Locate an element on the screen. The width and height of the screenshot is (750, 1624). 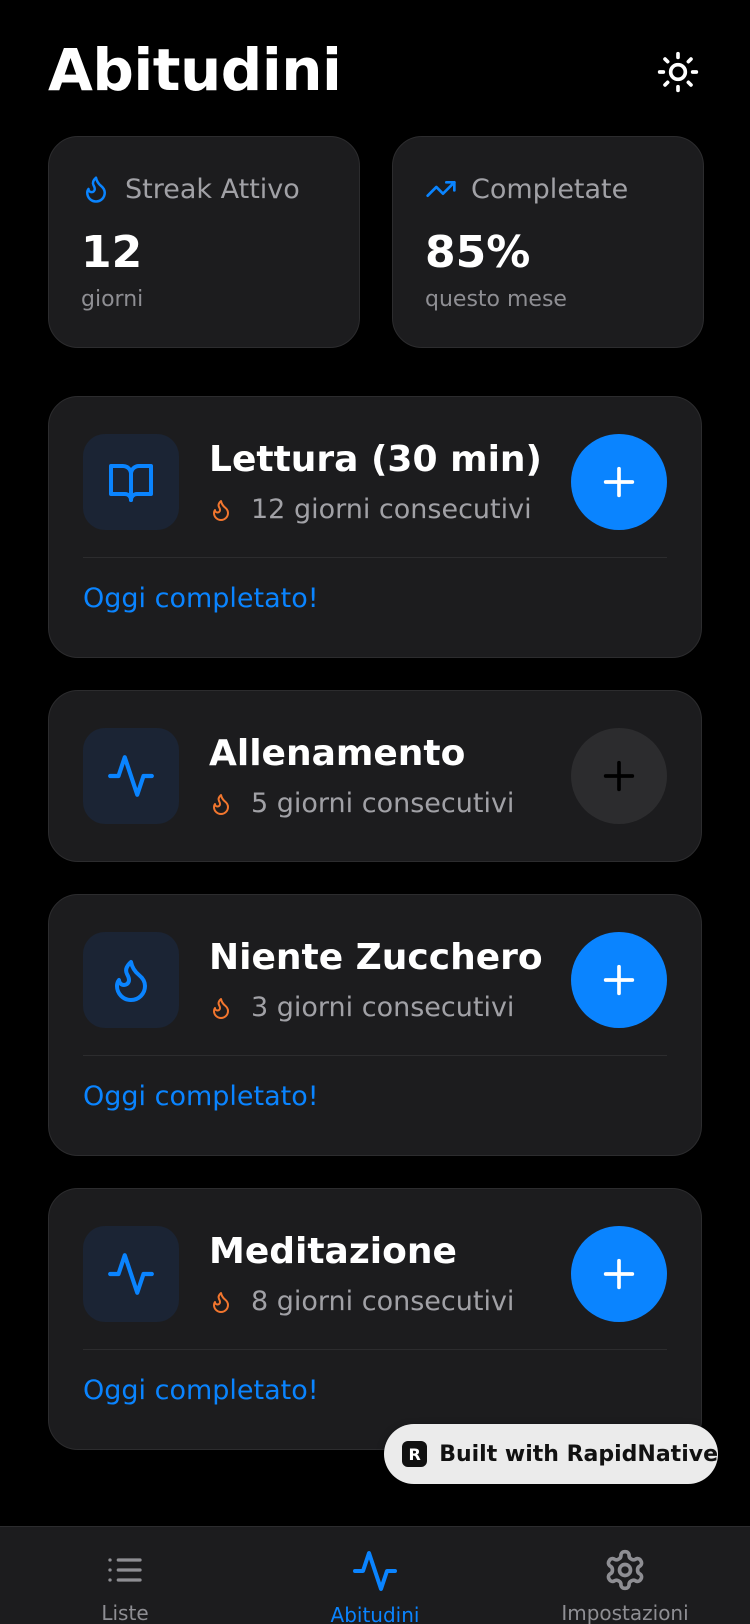
streak-text: 8 giorni consecutivi is located at coordinates (383, 1301).